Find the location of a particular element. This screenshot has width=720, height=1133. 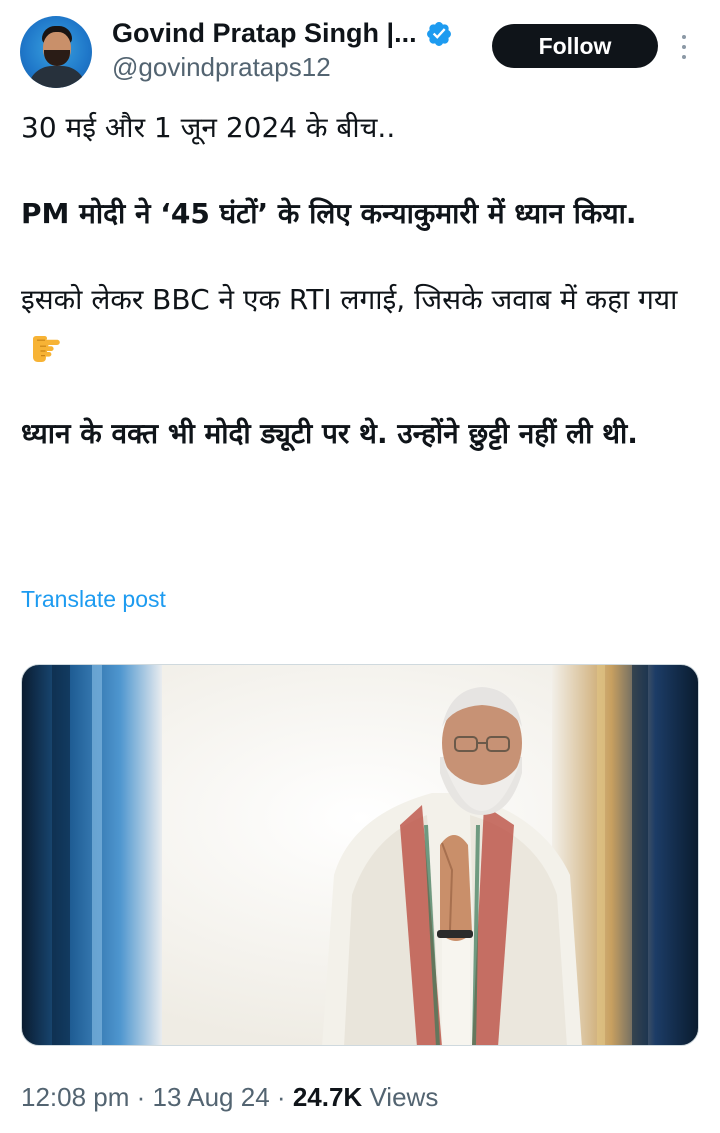

avatar-beard is located at coordinates (57, 58).